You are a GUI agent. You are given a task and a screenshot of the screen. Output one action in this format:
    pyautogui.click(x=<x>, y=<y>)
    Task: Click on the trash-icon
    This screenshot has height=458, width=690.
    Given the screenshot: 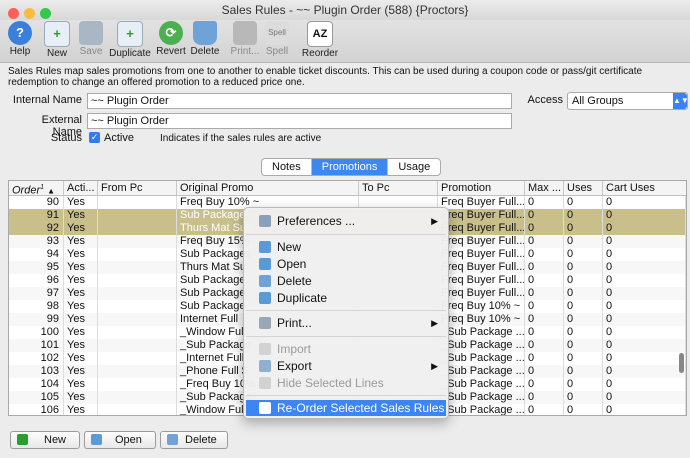 What is the action you would take?
    pyautogui.click(x=205, y=33)
    